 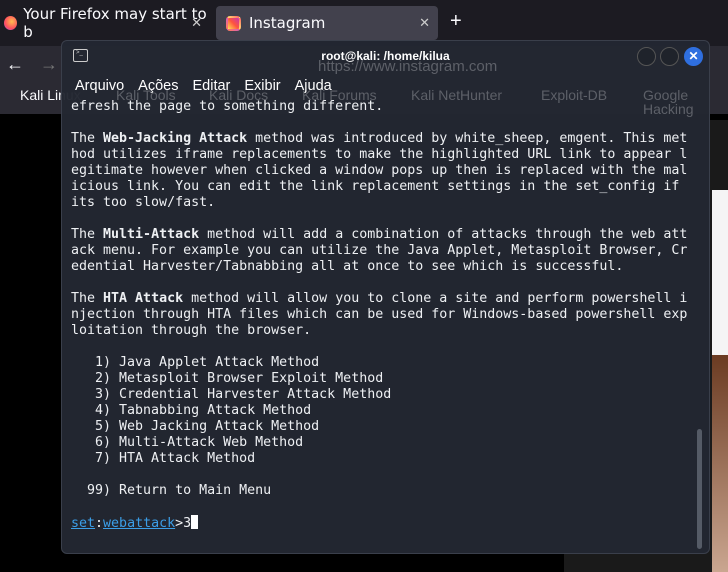 I want to click on terminal-line: 7) HTA Attack Method, so click(x=163, y=458).